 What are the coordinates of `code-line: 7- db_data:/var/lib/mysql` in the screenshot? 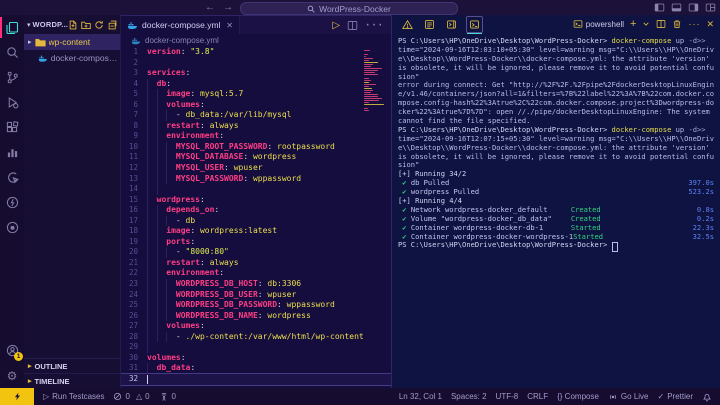 It's located at (256, 115).